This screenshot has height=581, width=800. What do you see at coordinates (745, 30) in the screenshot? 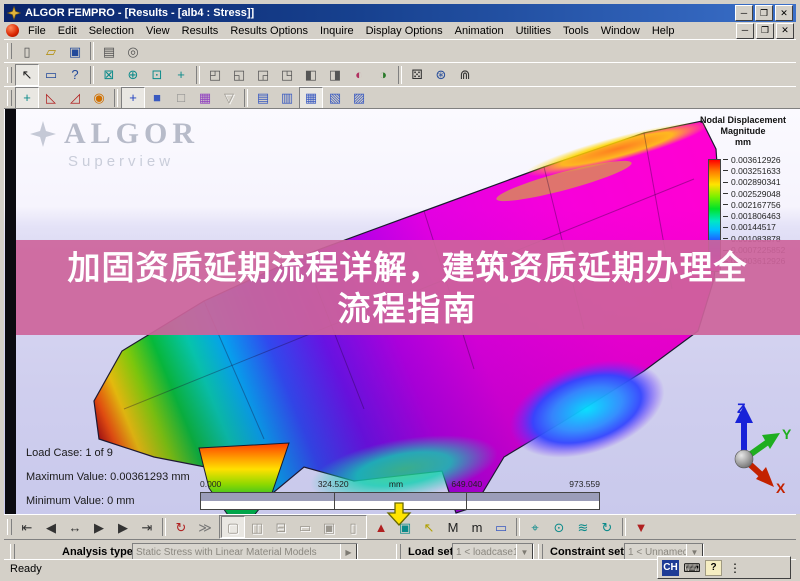
I see `mdi-minimize-button: ─` at bounding box center [745, 30].